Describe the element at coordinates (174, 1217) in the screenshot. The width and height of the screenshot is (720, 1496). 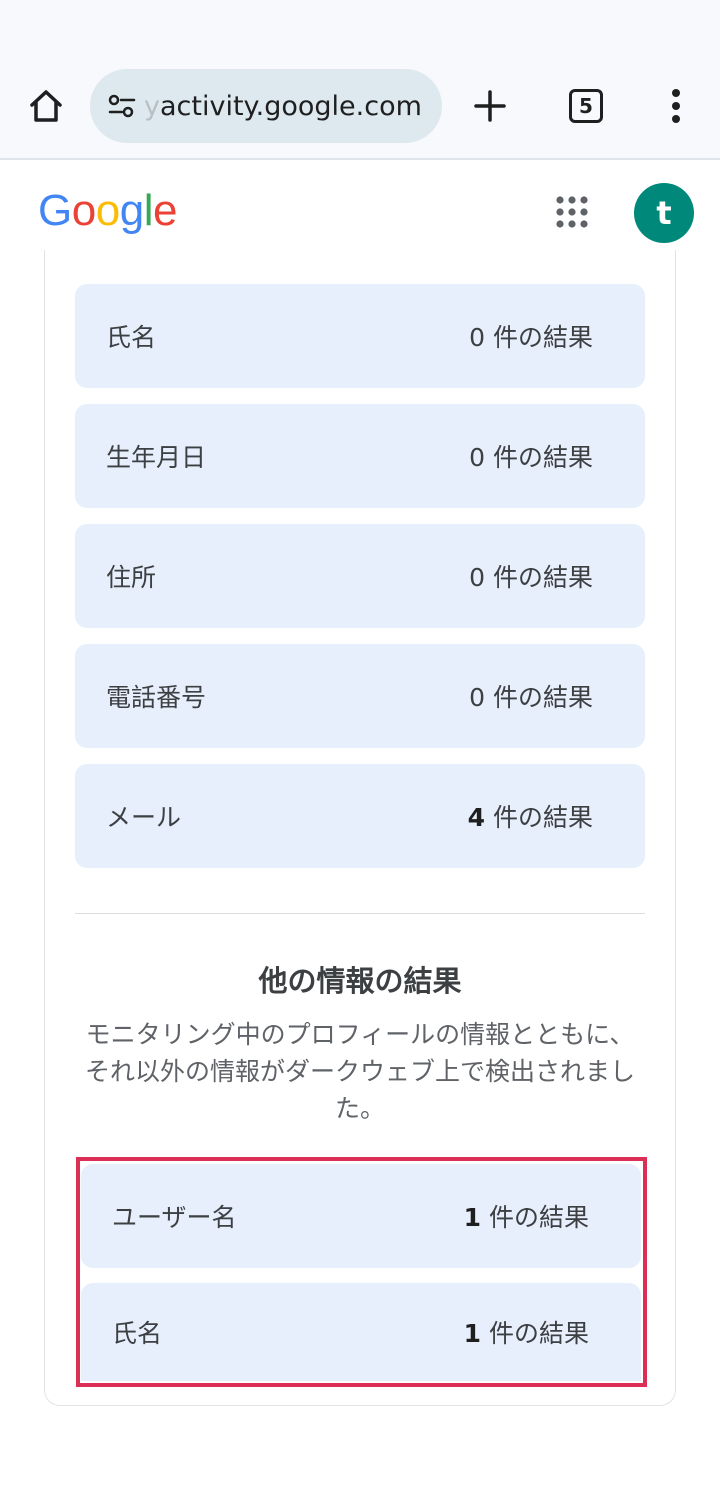
I see `row-label: ユーザー名` at that location.